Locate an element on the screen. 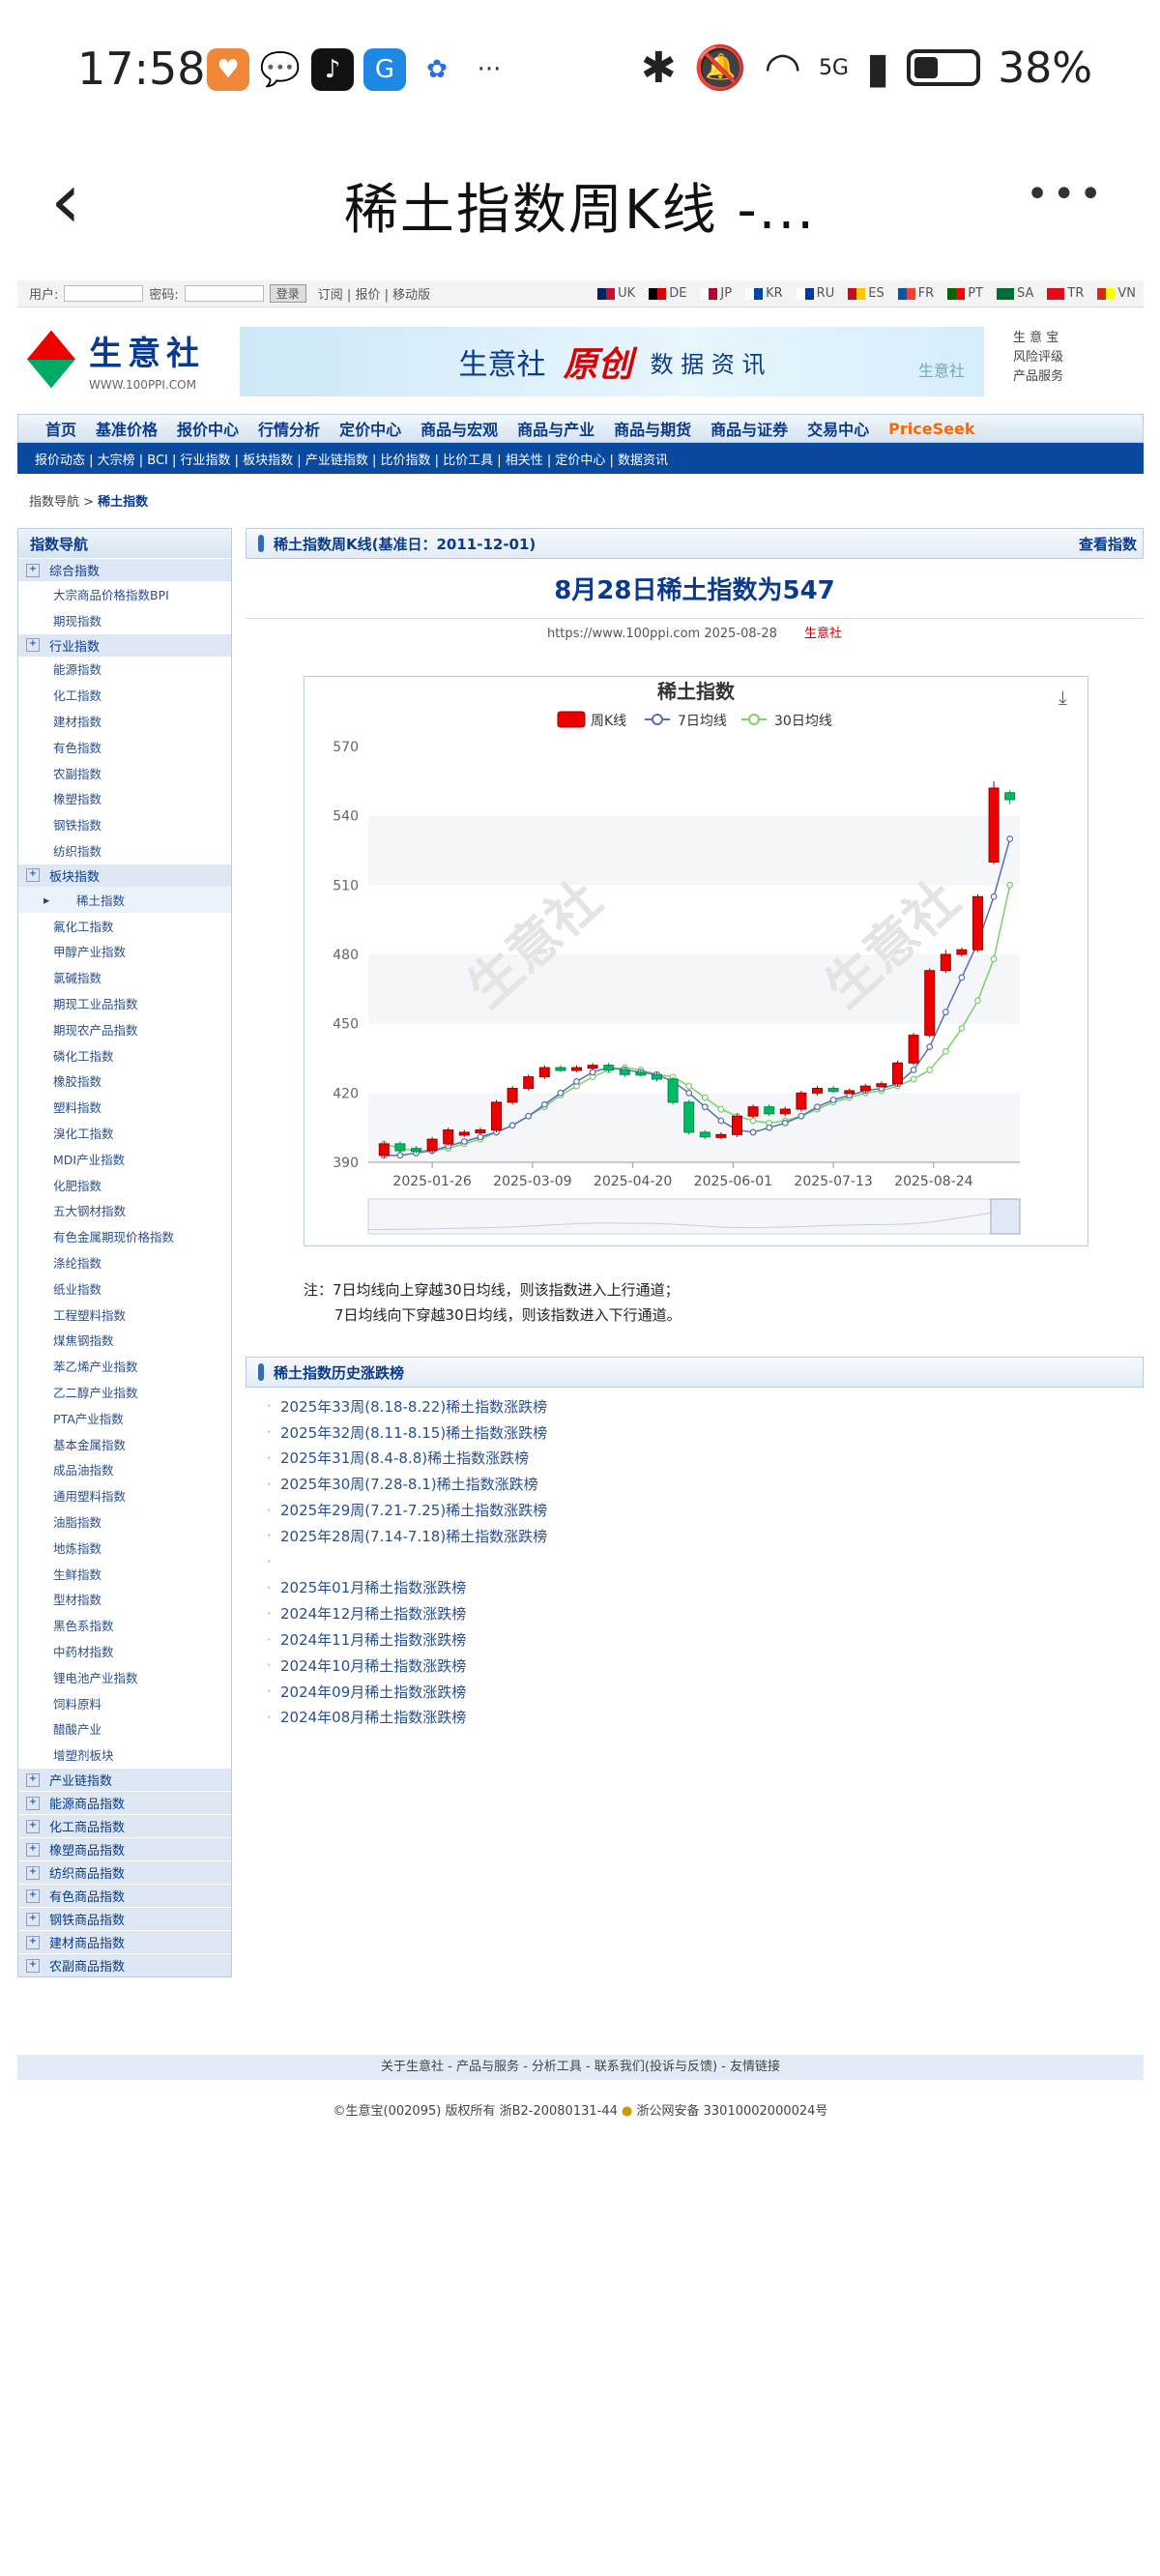 Image resolution: width=1160 pixels, height=2576 pixels. sidebar-item: 有色指数 is located at coordinates (125, 747).